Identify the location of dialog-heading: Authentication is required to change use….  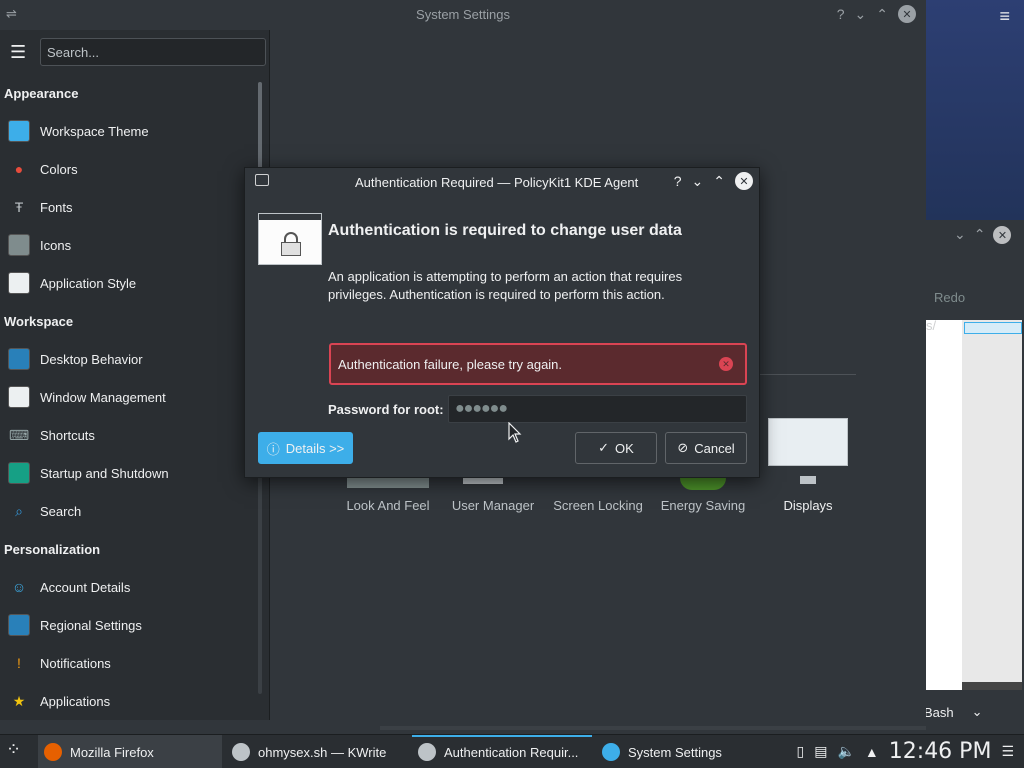
(505, 230).